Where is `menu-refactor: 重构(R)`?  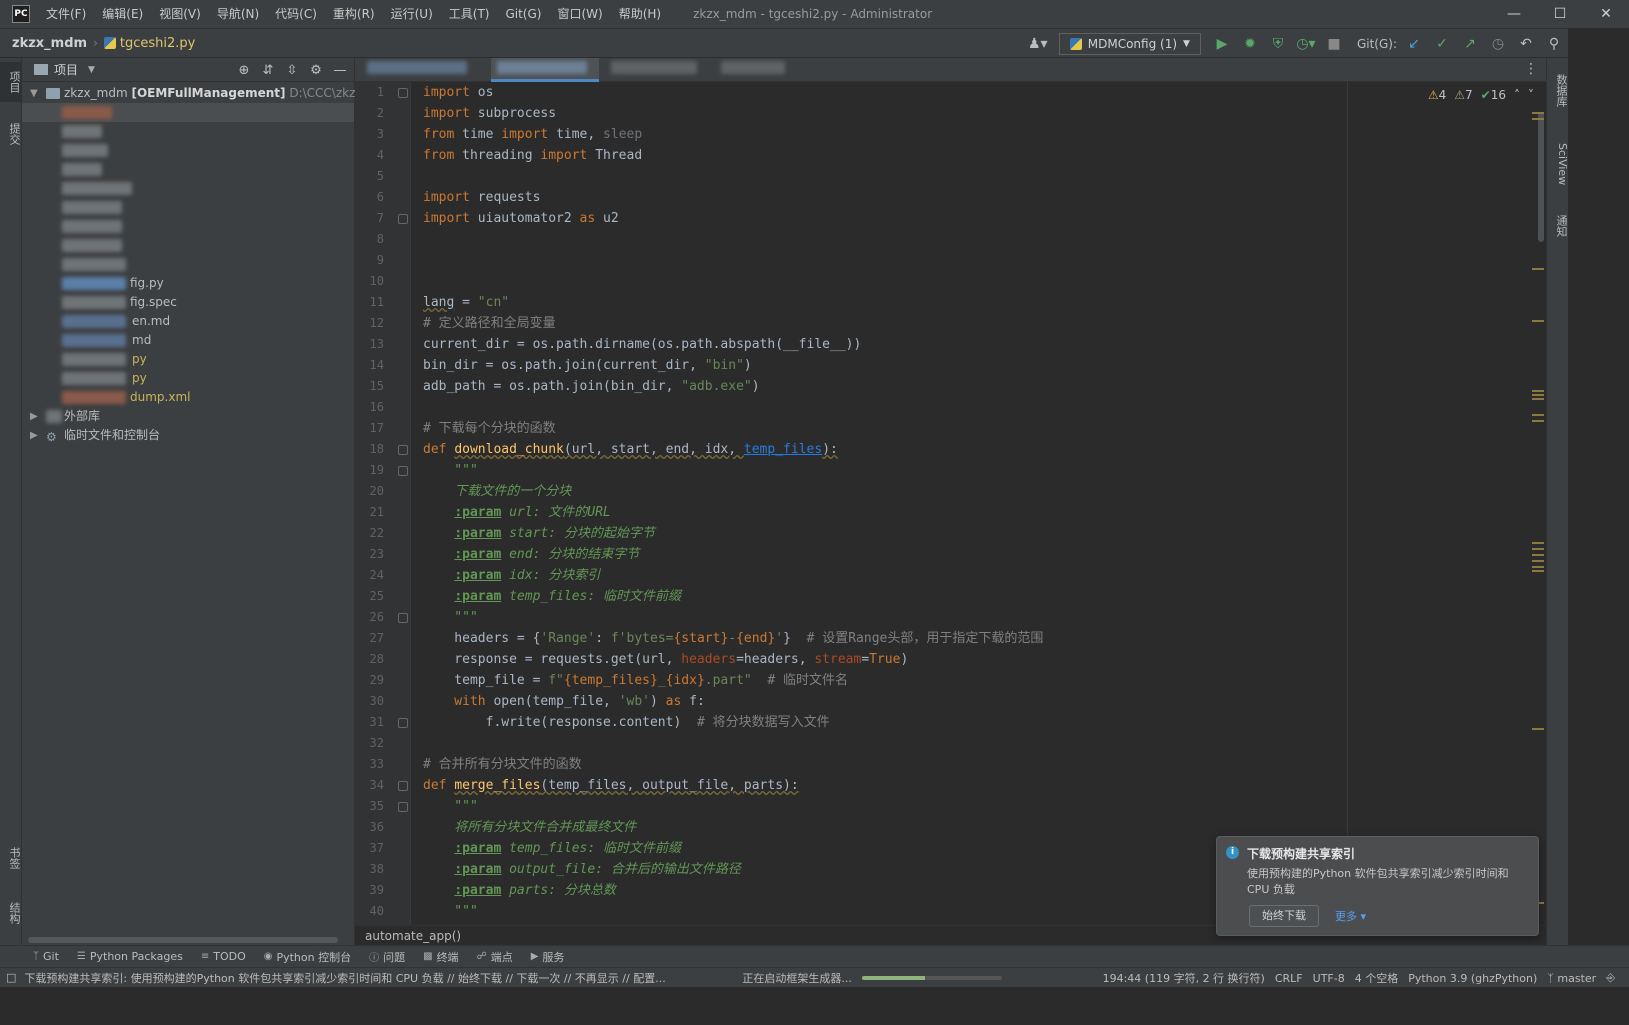 menu-refactor: 重构(R) is located at coordinates (354, 14).